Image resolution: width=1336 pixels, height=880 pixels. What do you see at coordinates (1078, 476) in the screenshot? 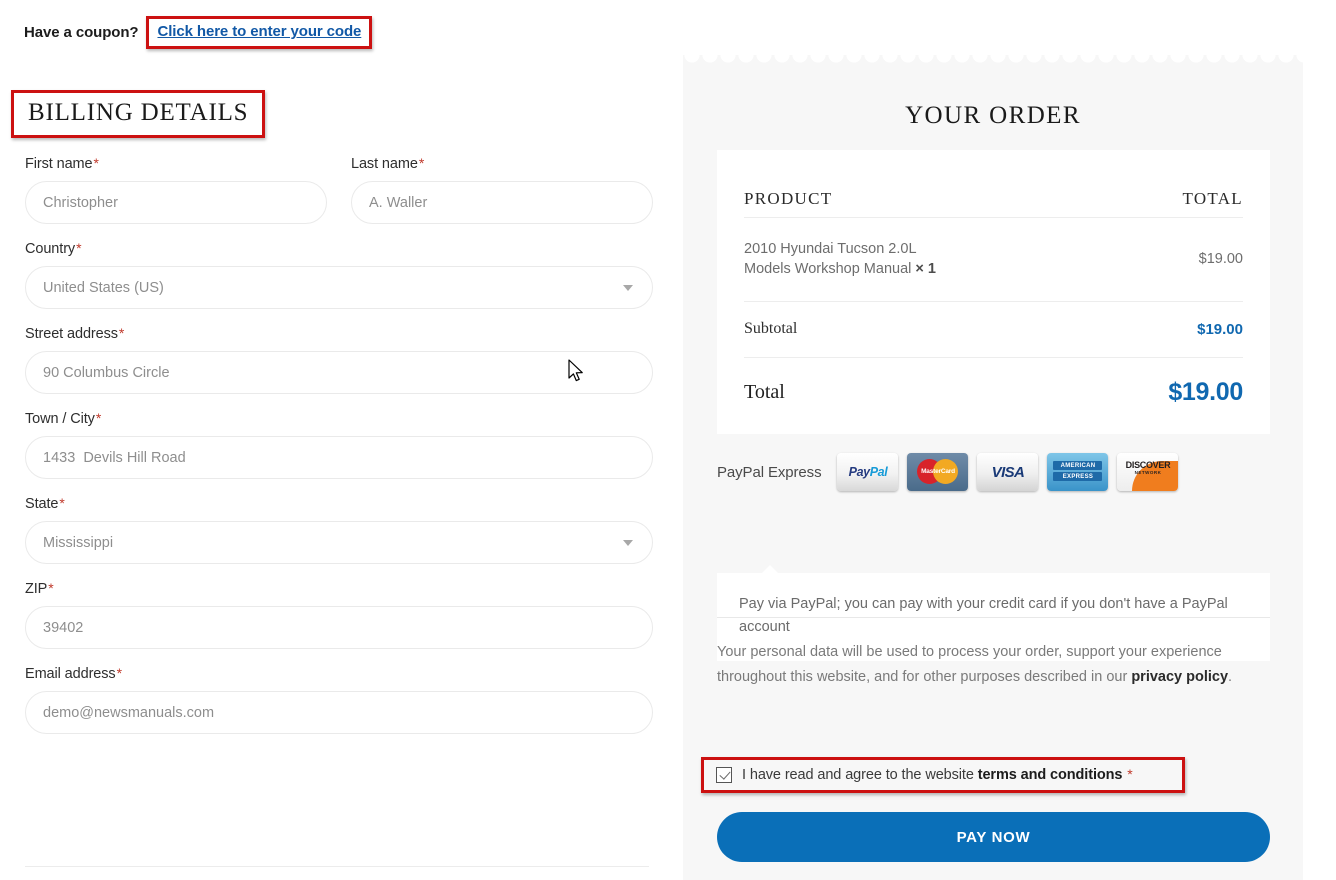
I see `amex-line2: EXPRESS` at bounding box center [1078, 476].